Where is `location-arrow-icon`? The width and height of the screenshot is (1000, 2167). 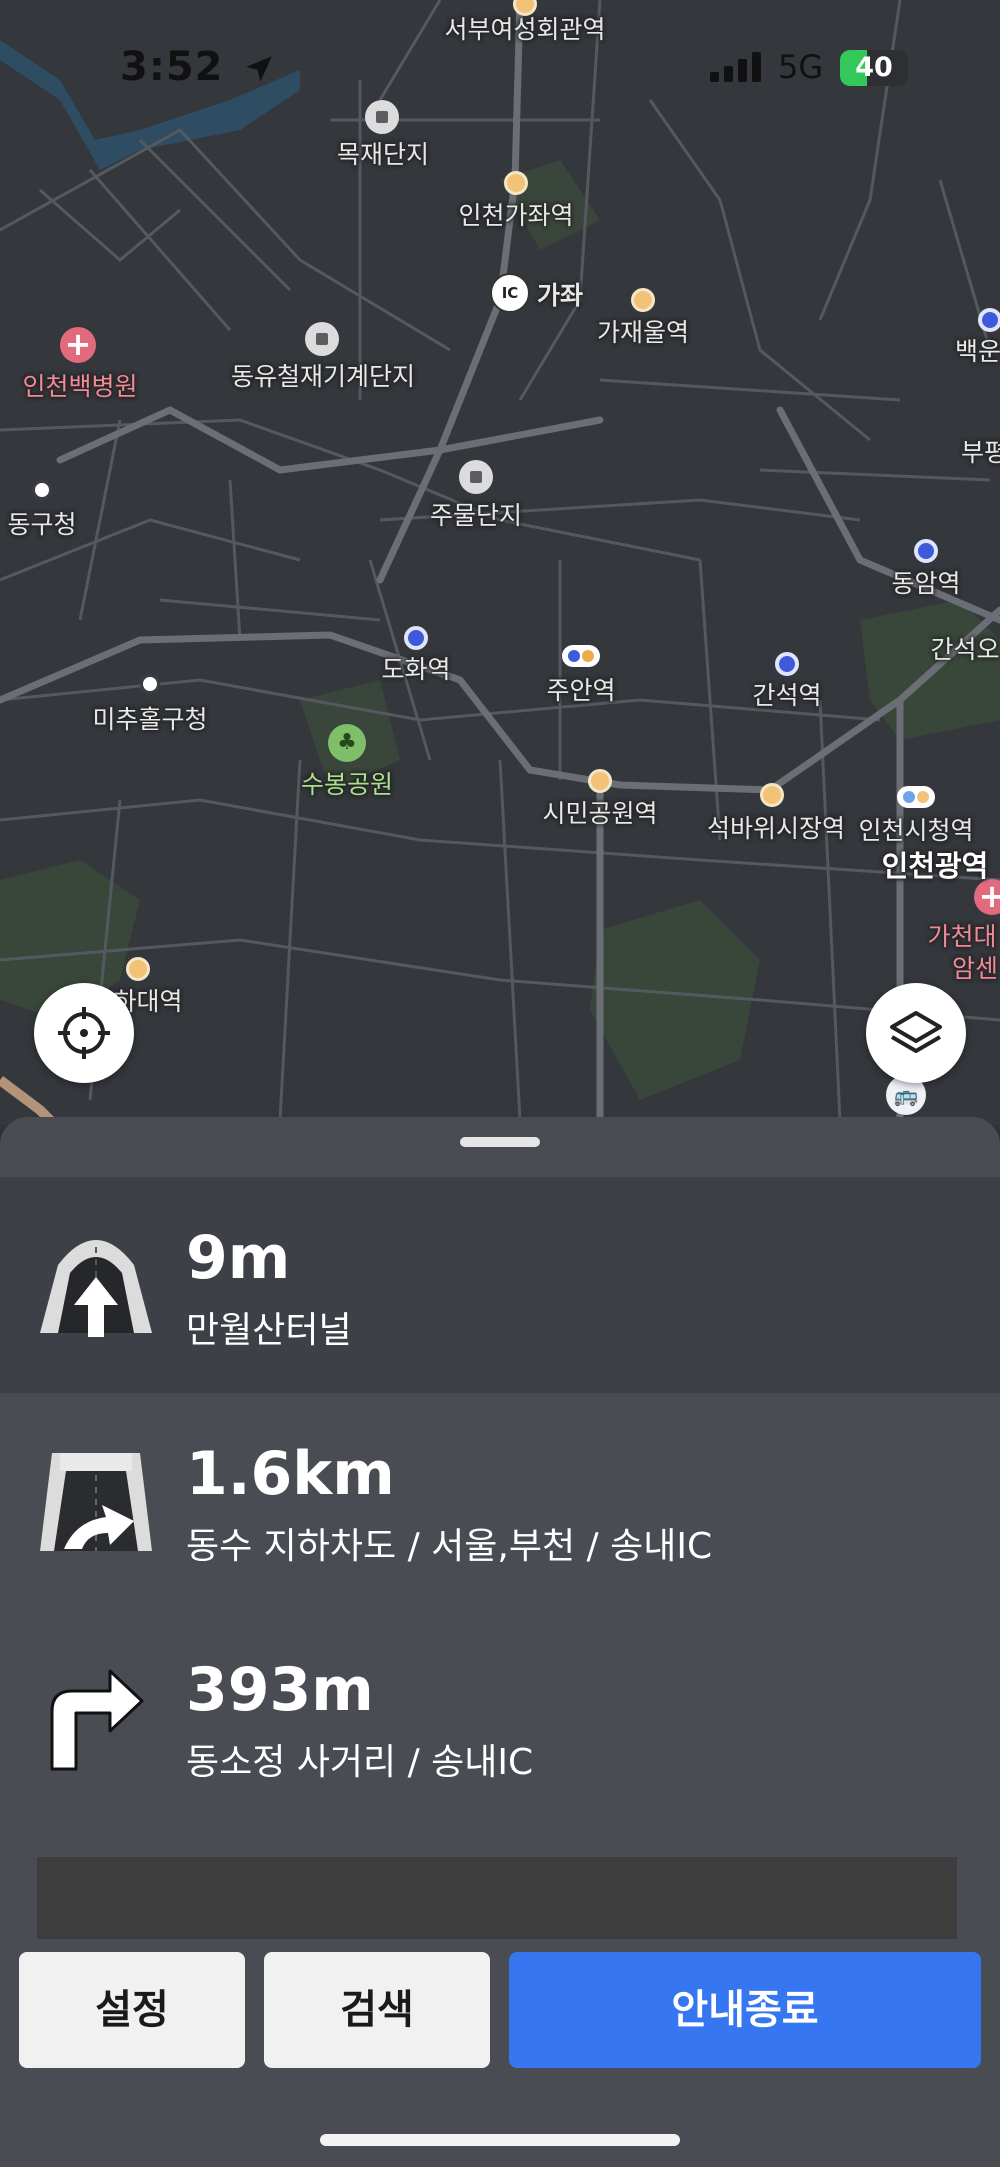 location-arrow-icon is located at coordinates (259, 69).